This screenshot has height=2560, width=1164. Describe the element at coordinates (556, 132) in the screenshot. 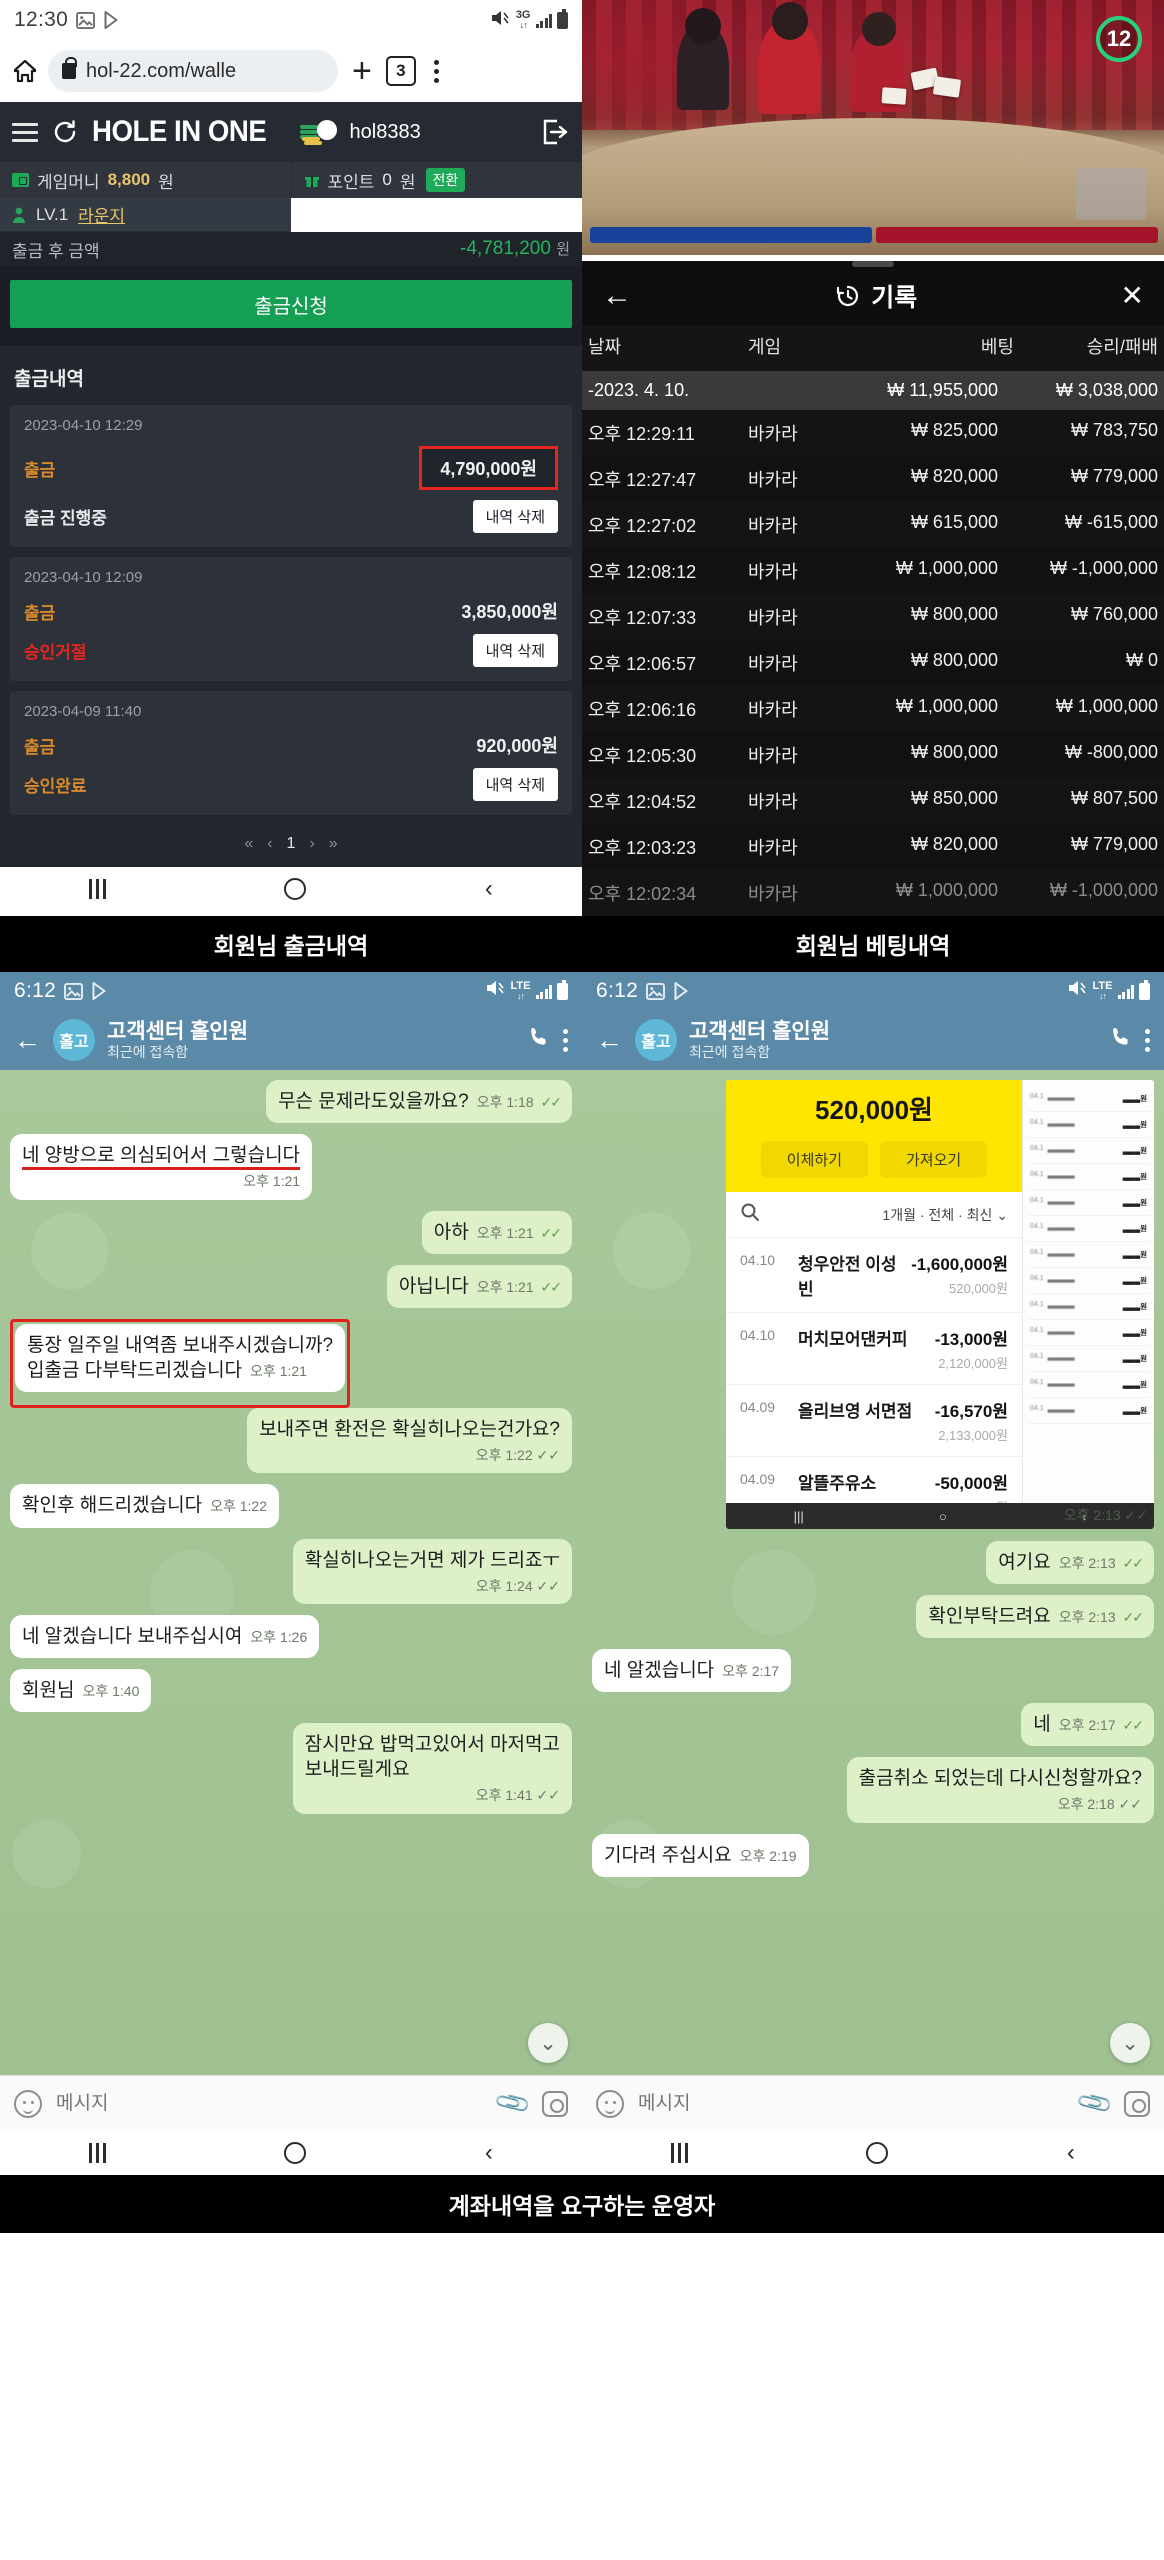

I see `logout-icon` at that location.